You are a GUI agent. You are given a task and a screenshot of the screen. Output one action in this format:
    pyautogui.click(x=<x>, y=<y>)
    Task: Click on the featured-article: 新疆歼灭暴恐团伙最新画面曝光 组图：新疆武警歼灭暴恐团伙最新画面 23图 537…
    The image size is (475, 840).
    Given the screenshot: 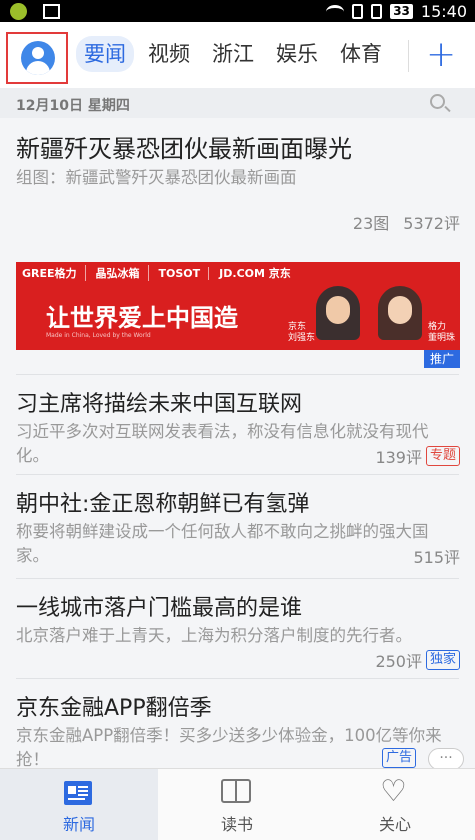 What is the action you would take?
    pyautogui.click(x=238, y=183)
    